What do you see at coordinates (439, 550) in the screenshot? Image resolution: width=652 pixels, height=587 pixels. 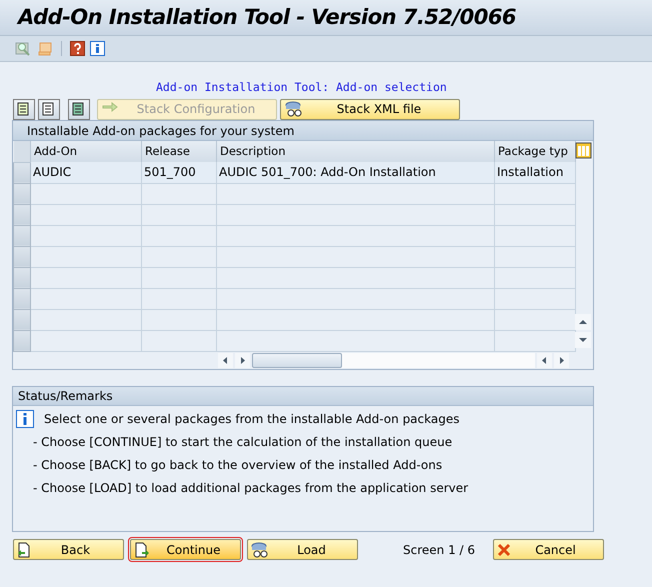 I see `screen-counter: Screen 1 / 6` at bounding box center [439, 550].